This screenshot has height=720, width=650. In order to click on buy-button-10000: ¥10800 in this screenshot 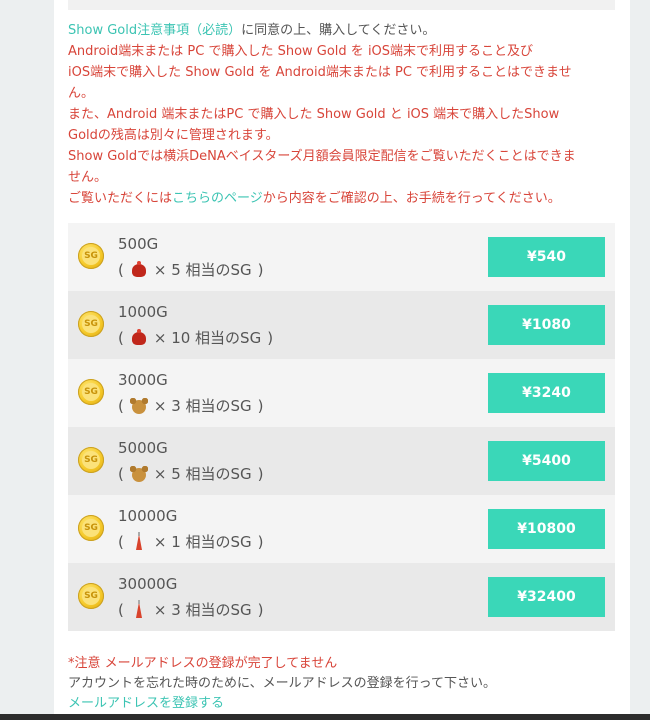, I will do `click(546, 529)`.